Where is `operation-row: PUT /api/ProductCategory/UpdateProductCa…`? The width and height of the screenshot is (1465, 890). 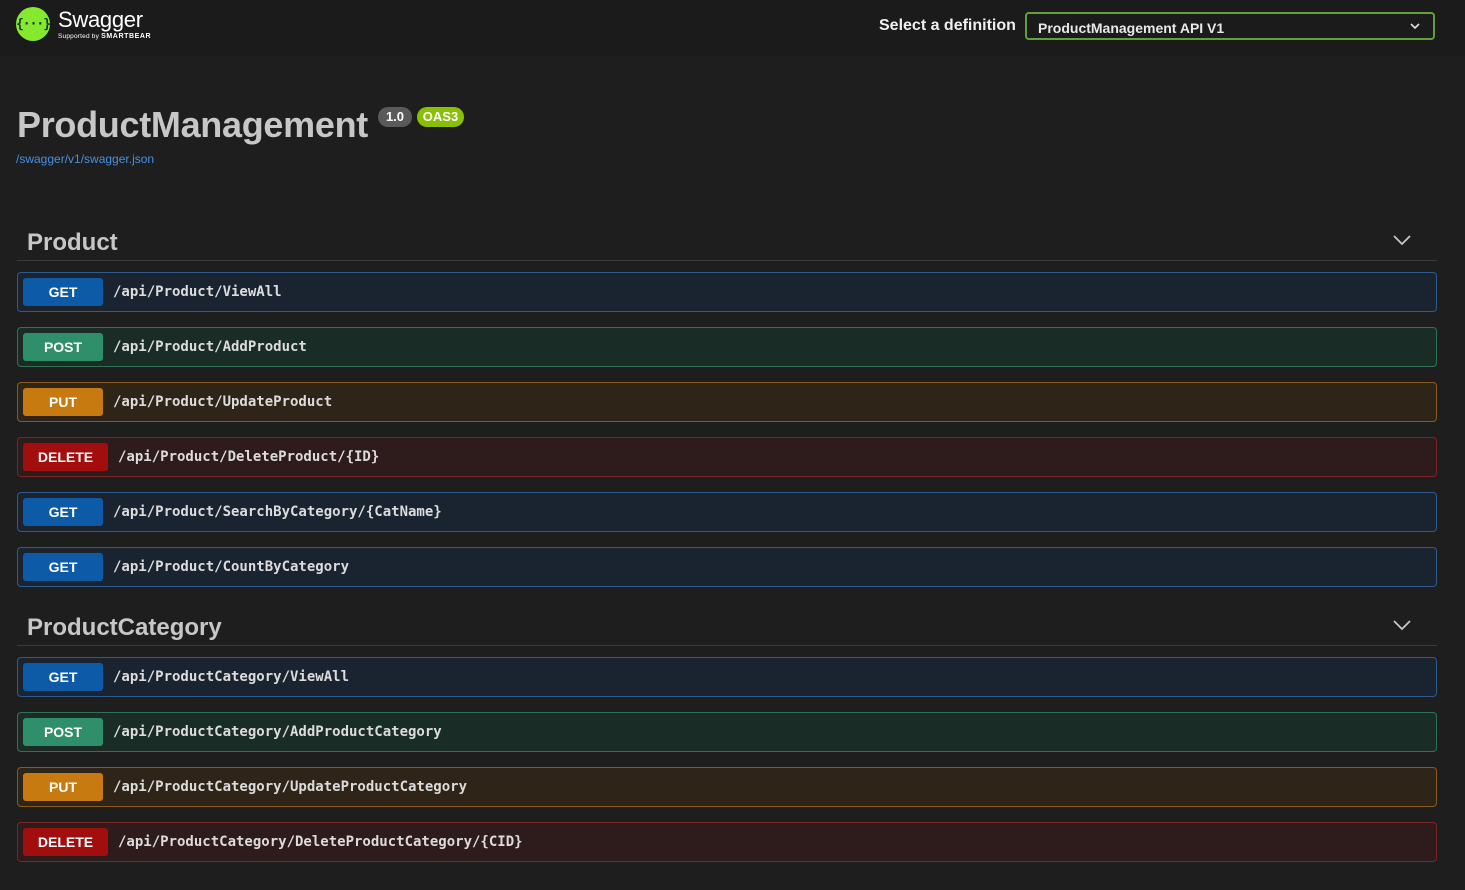
operation-row: PUT /api/ProductCategory/UpdateProductCa… is located at coordinates (727, 787).